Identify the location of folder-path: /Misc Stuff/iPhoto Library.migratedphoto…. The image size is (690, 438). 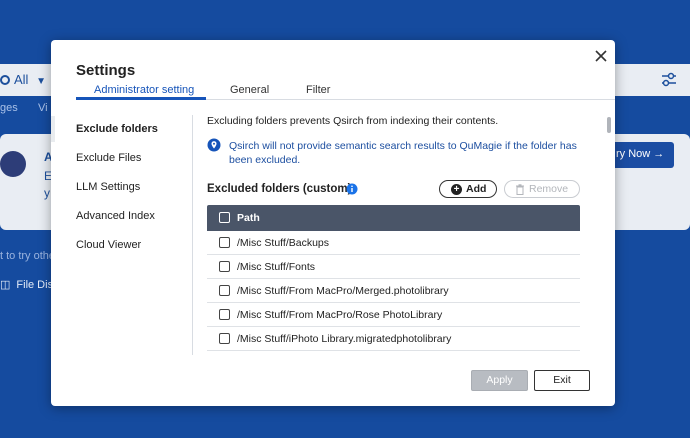
(344, 339).